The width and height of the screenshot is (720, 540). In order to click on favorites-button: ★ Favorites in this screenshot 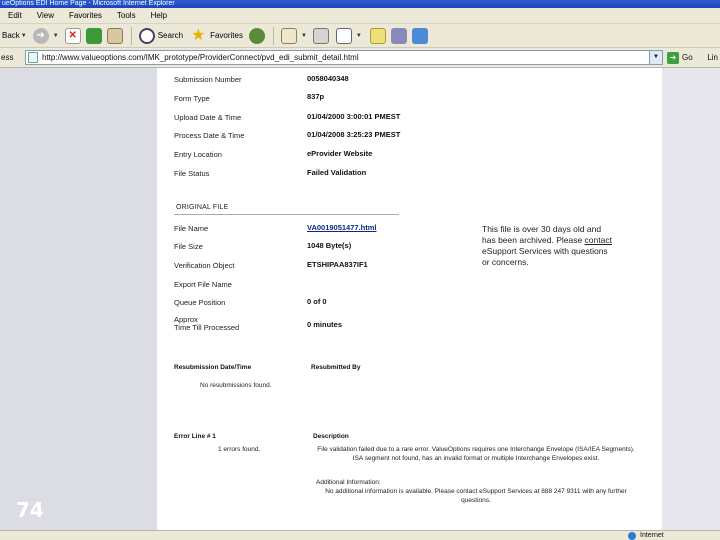, I will do `click(217, 36)`.